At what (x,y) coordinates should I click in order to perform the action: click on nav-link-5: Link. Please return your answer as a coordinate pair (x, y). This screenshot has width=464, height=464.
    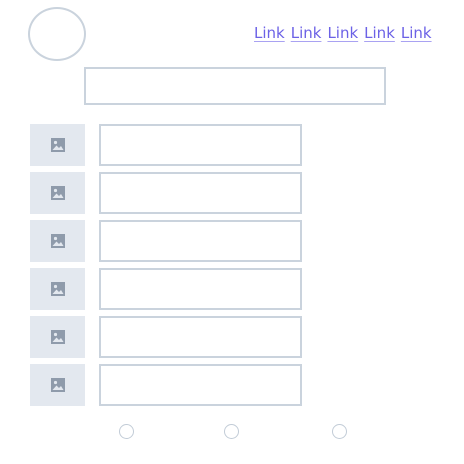
    Looking at the image, I should click on (416, 33).